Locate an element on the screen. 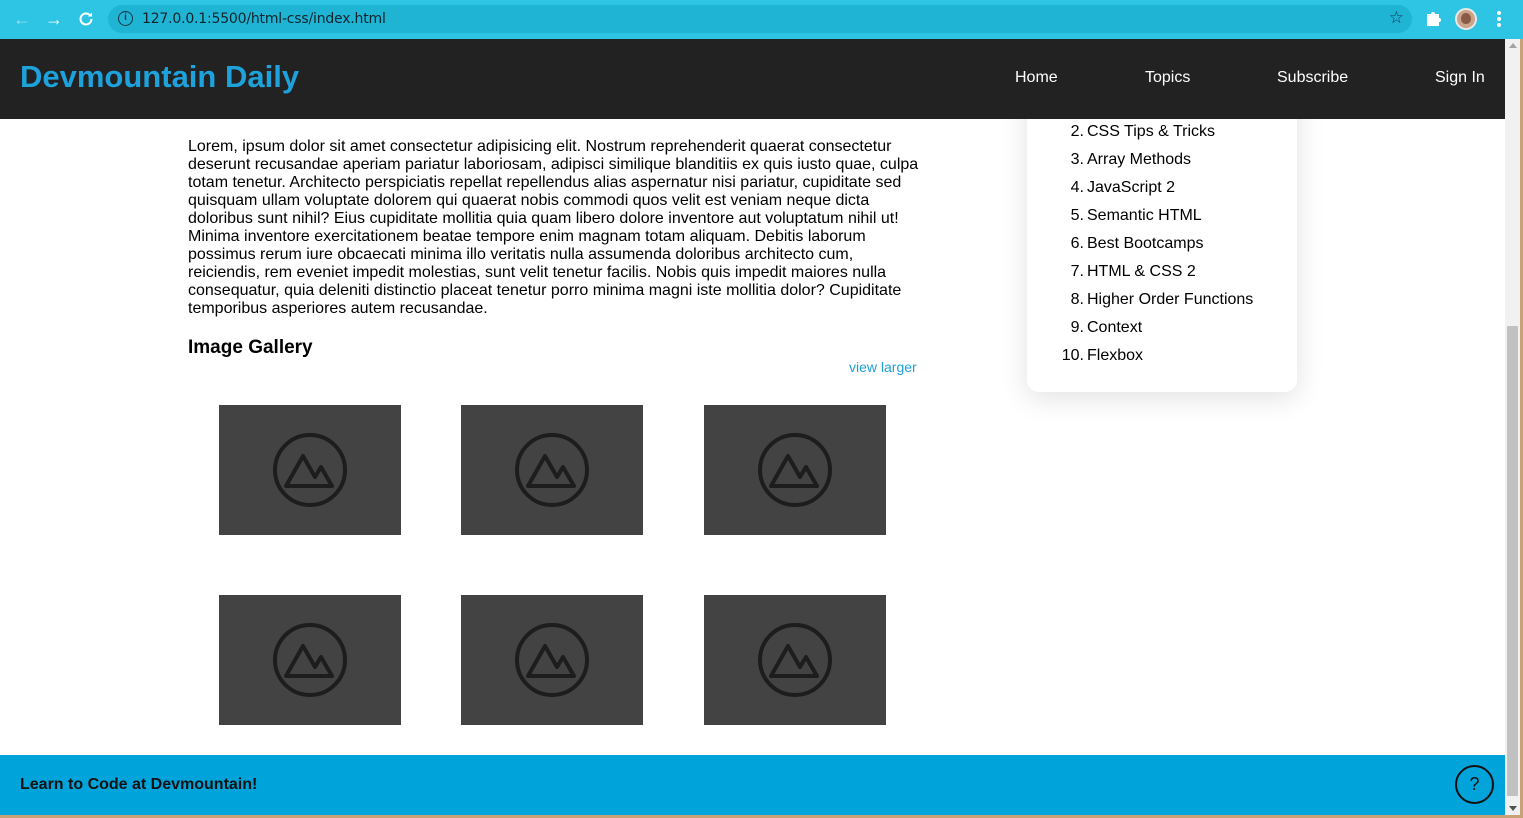  topic-number: 7. is located at coordinates (1077, 271).